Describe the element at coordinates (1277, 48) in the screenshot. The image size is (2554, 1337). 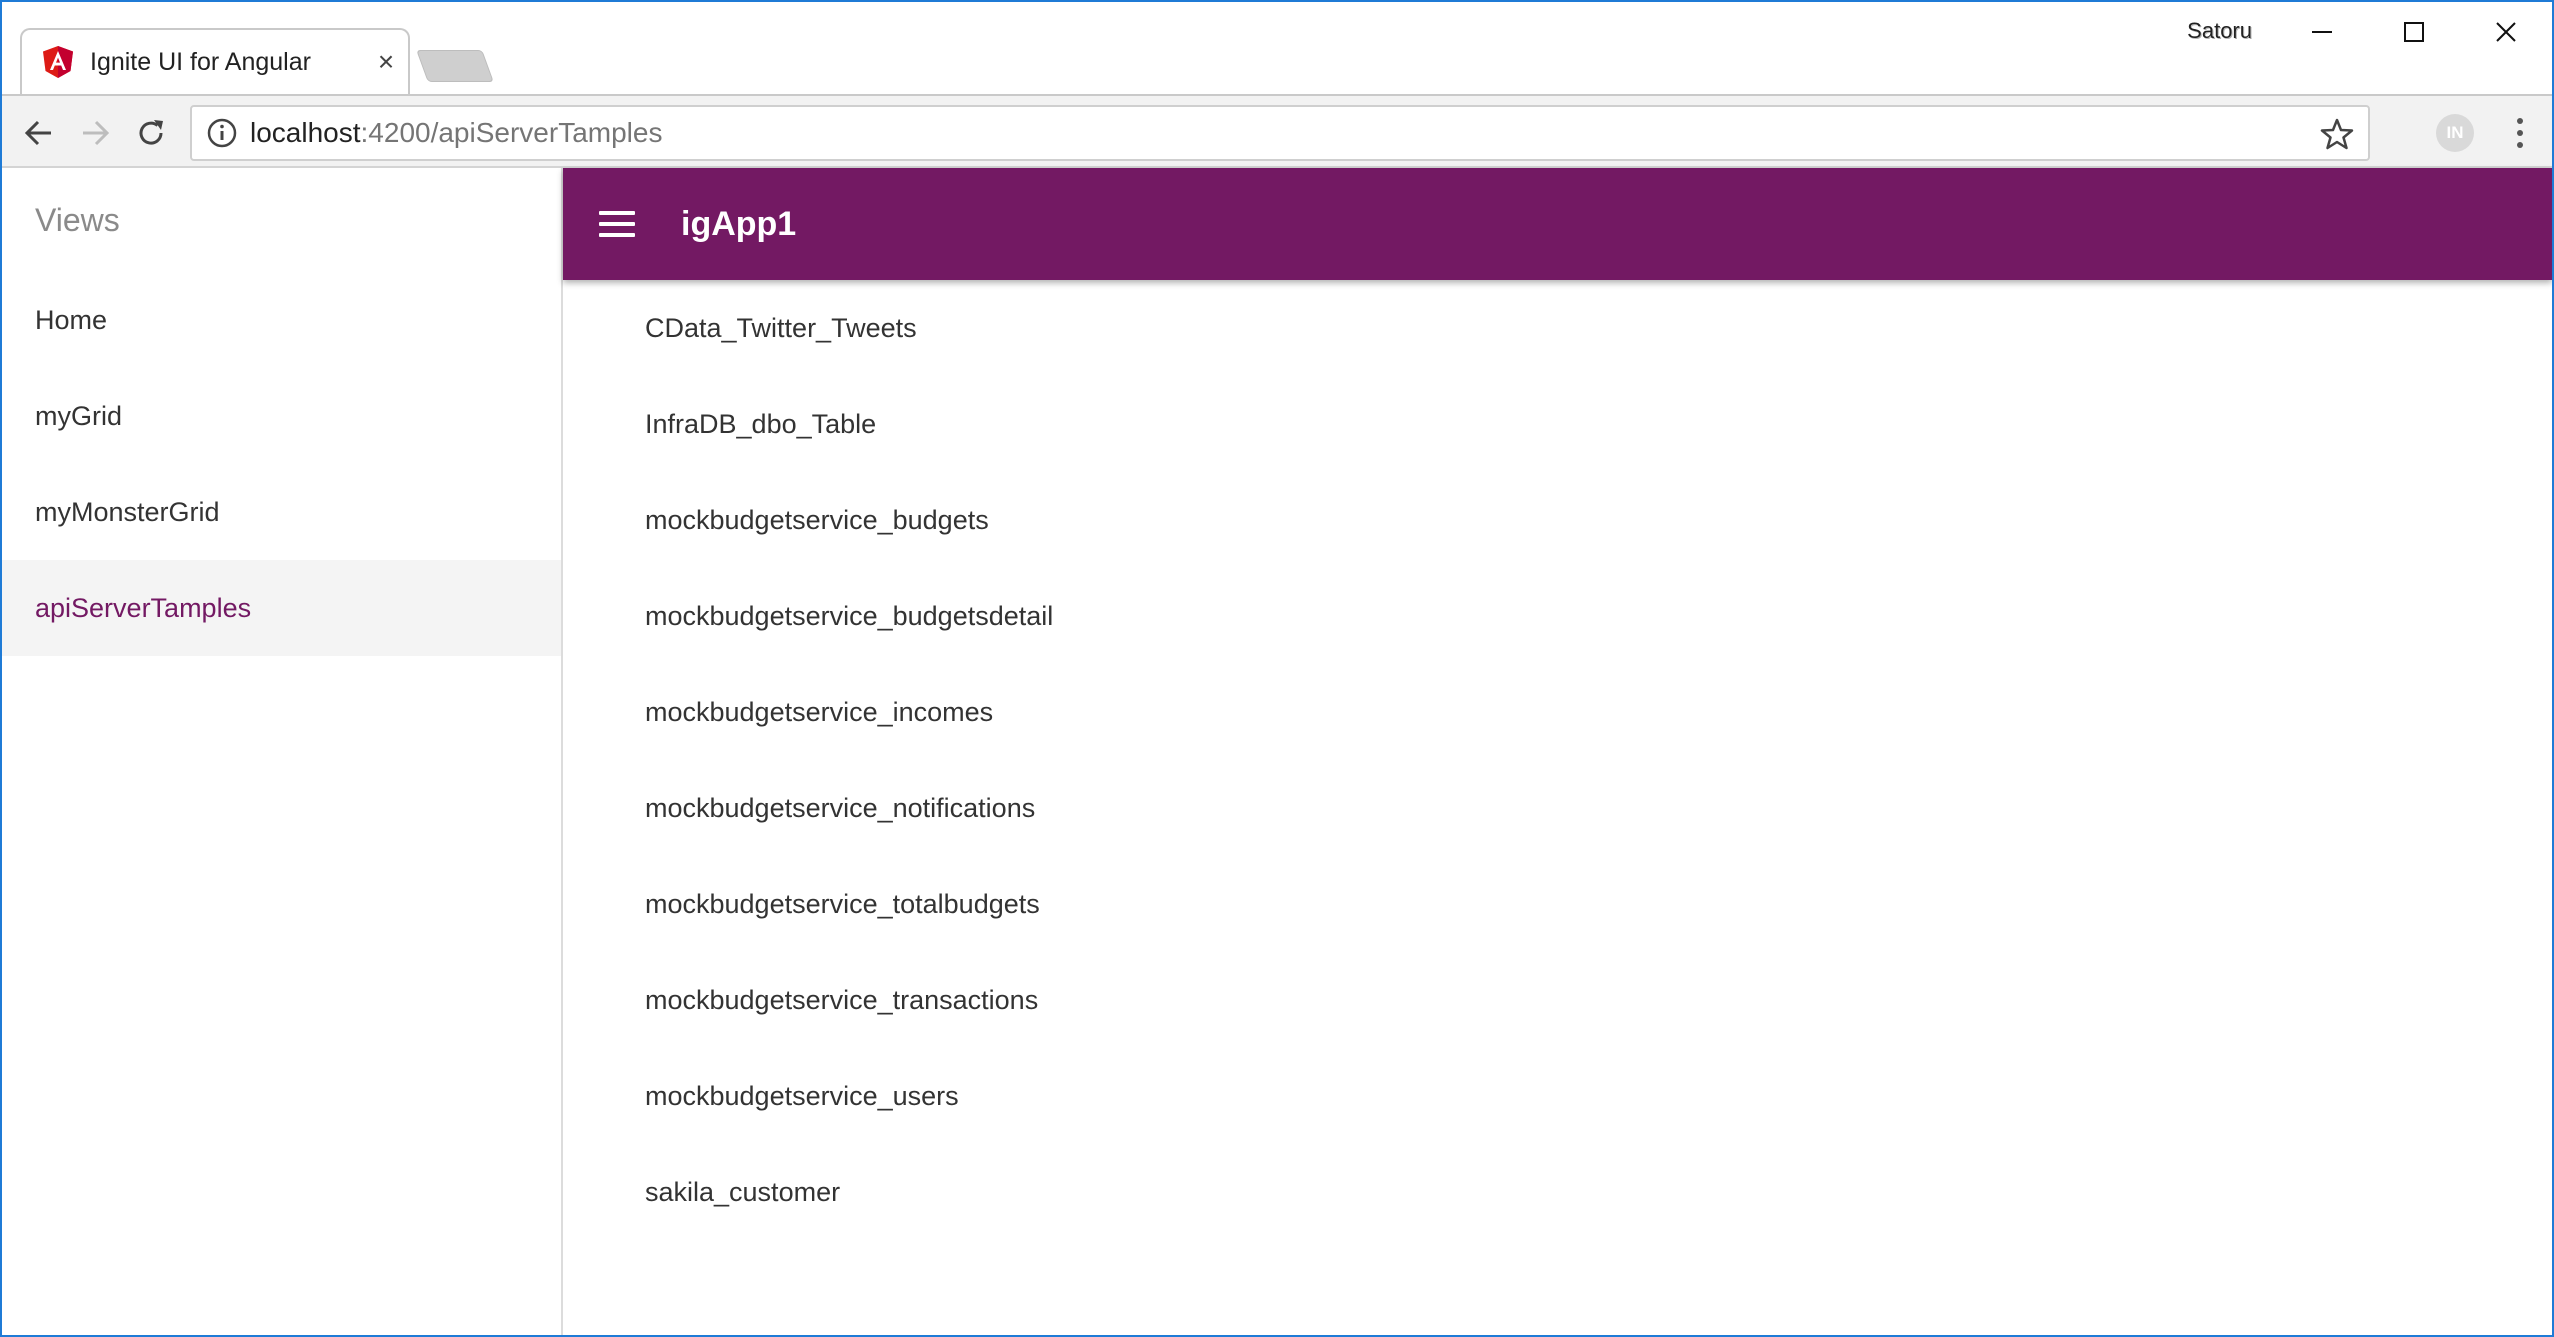
I see `title-bar: Ignite UI for Angular × Satoru` at that location.